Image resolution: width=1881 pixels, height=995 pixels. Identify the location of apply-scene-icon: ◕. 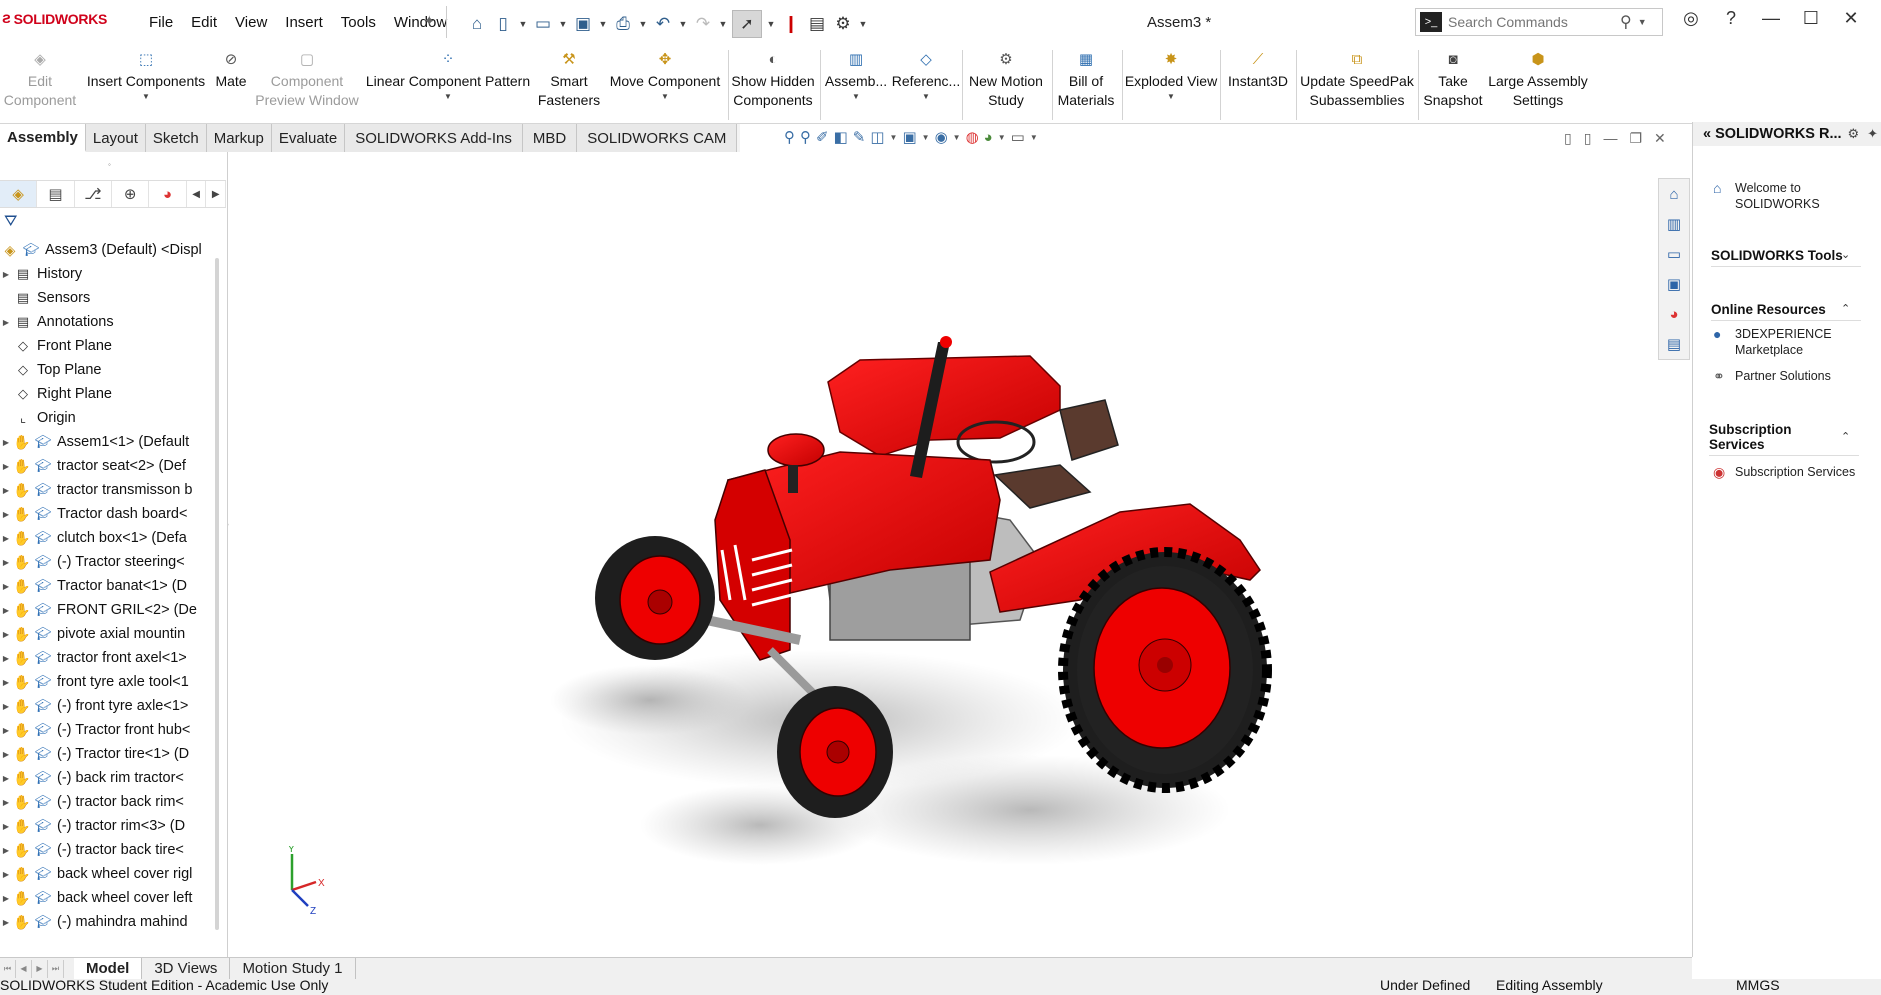
(988, 137).